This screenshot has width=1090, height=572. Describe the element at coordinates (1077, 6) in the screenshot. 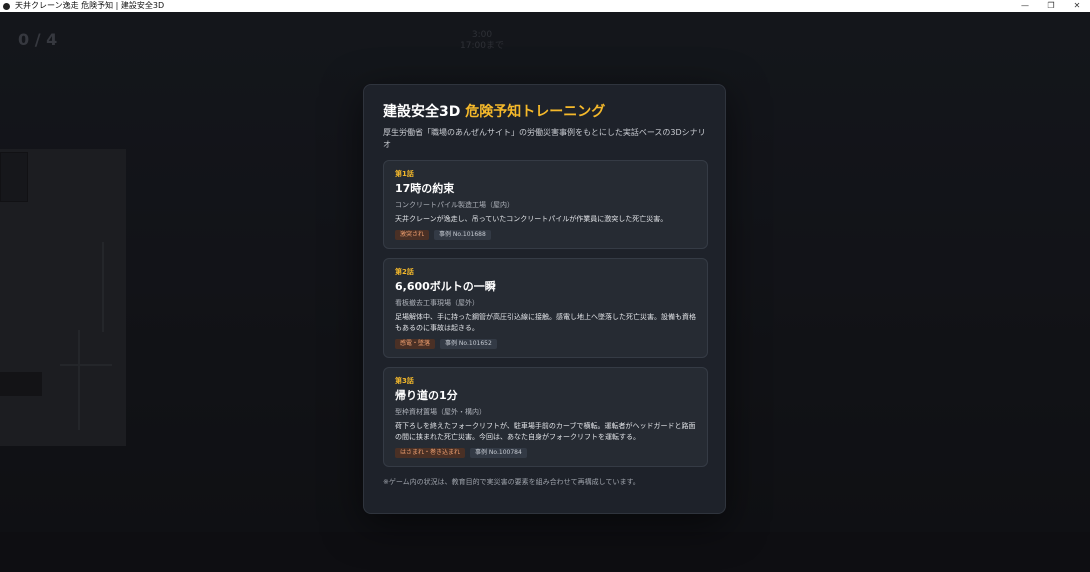

I see `close-button: ✕` at that location.